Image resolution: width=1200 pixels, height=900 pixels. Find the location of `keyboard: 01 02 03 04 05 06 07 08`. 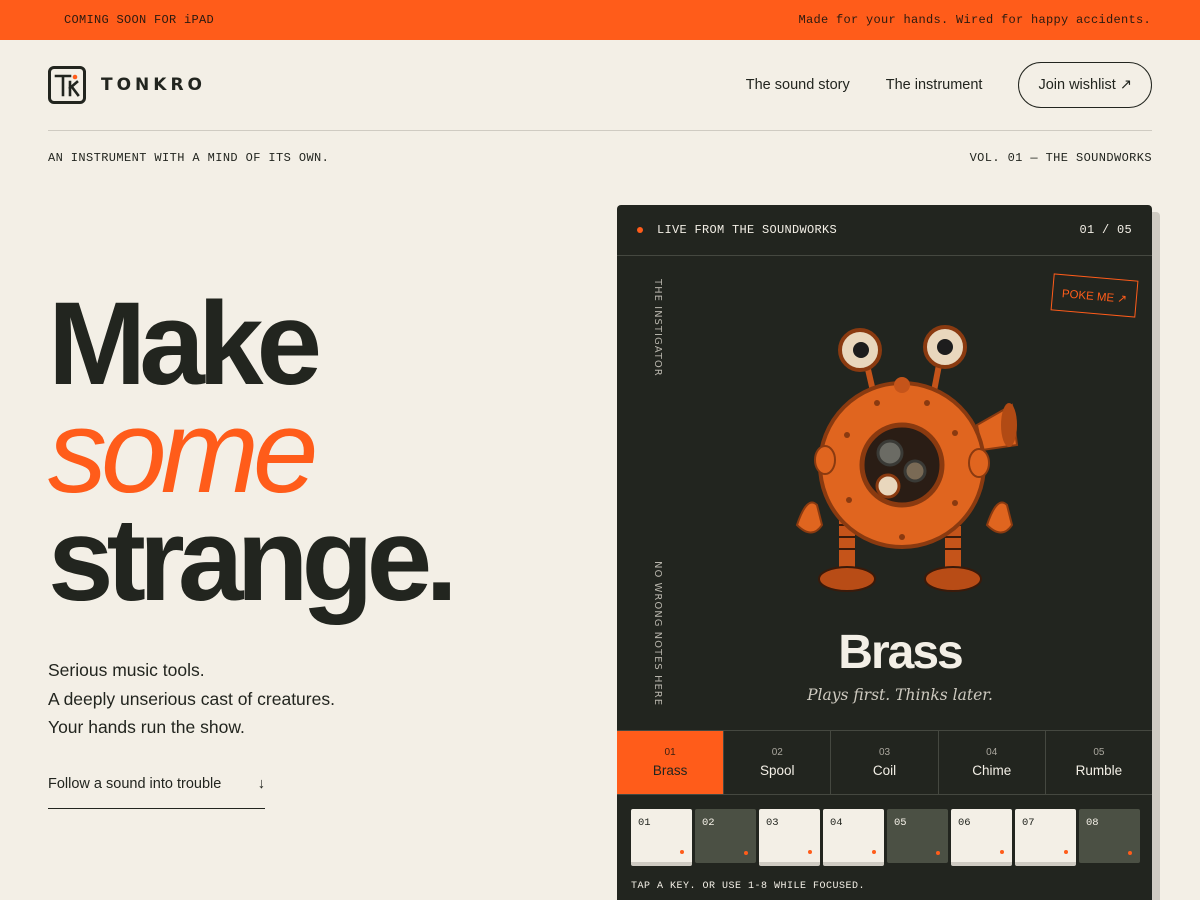

keyboard: 01 02 03 04 05 06 07 08 is located at coordinates (885, 837).